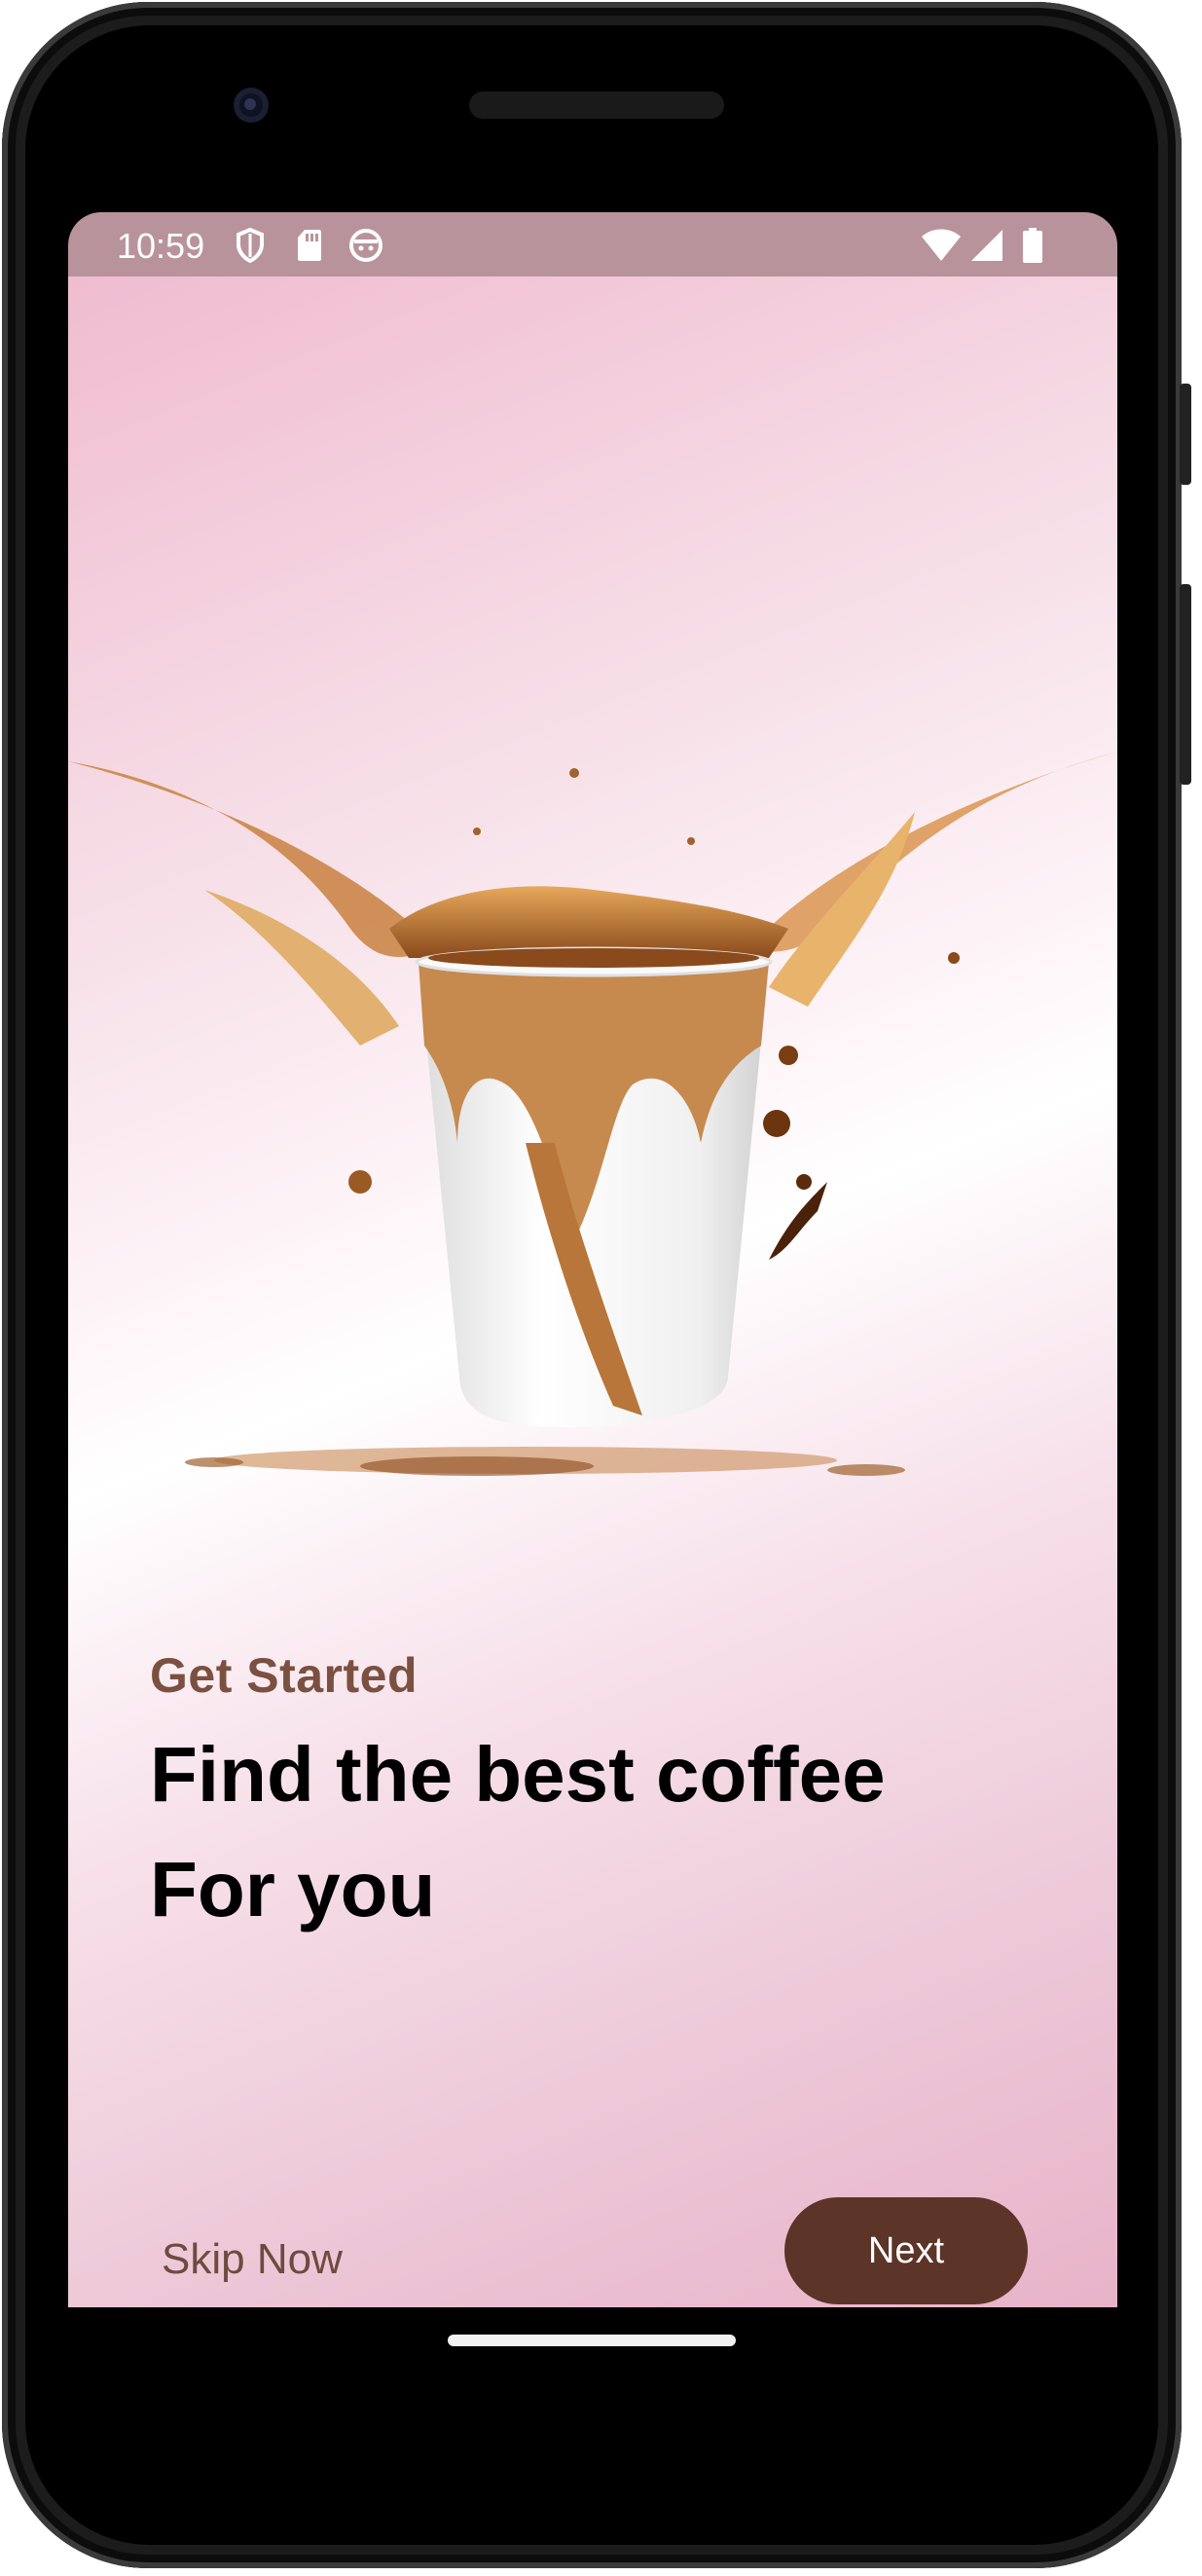 The image size is (1202, 2576). What do you see at coordinates (1185, 684) in the screenshot?
I see `volume-button` at bounding box center [1185, 684].